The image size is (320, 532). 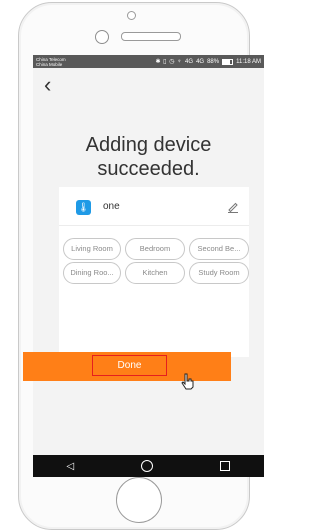 I want to click on battery-percent: 88%, so click(x=213, y=61).